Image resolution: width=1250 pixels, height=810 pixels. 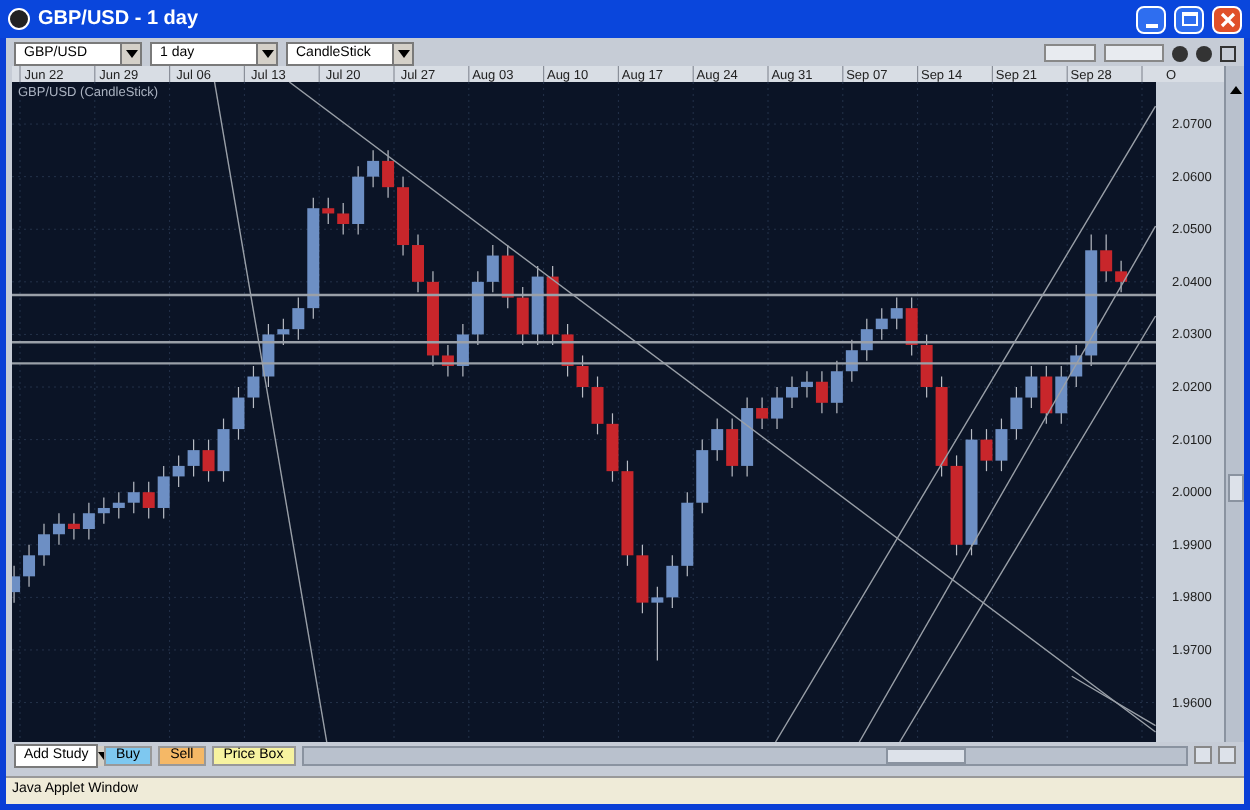 What do you see at coordinates (1235, 90) in the screenshot?
I see `scroll-up-icon` at bounding box center [1235, 90].